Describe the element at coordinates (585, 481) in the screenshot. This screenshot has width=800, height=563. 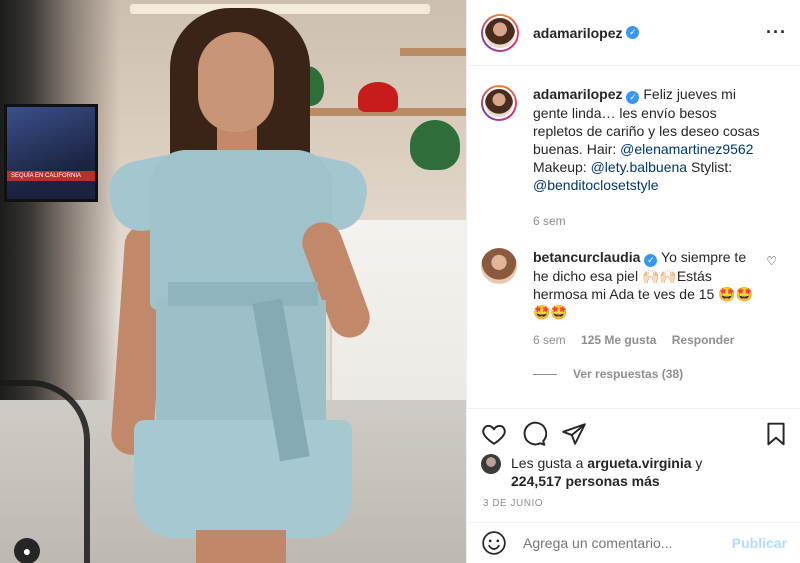
I see `likes-count: 224,517 personas más` at that location.